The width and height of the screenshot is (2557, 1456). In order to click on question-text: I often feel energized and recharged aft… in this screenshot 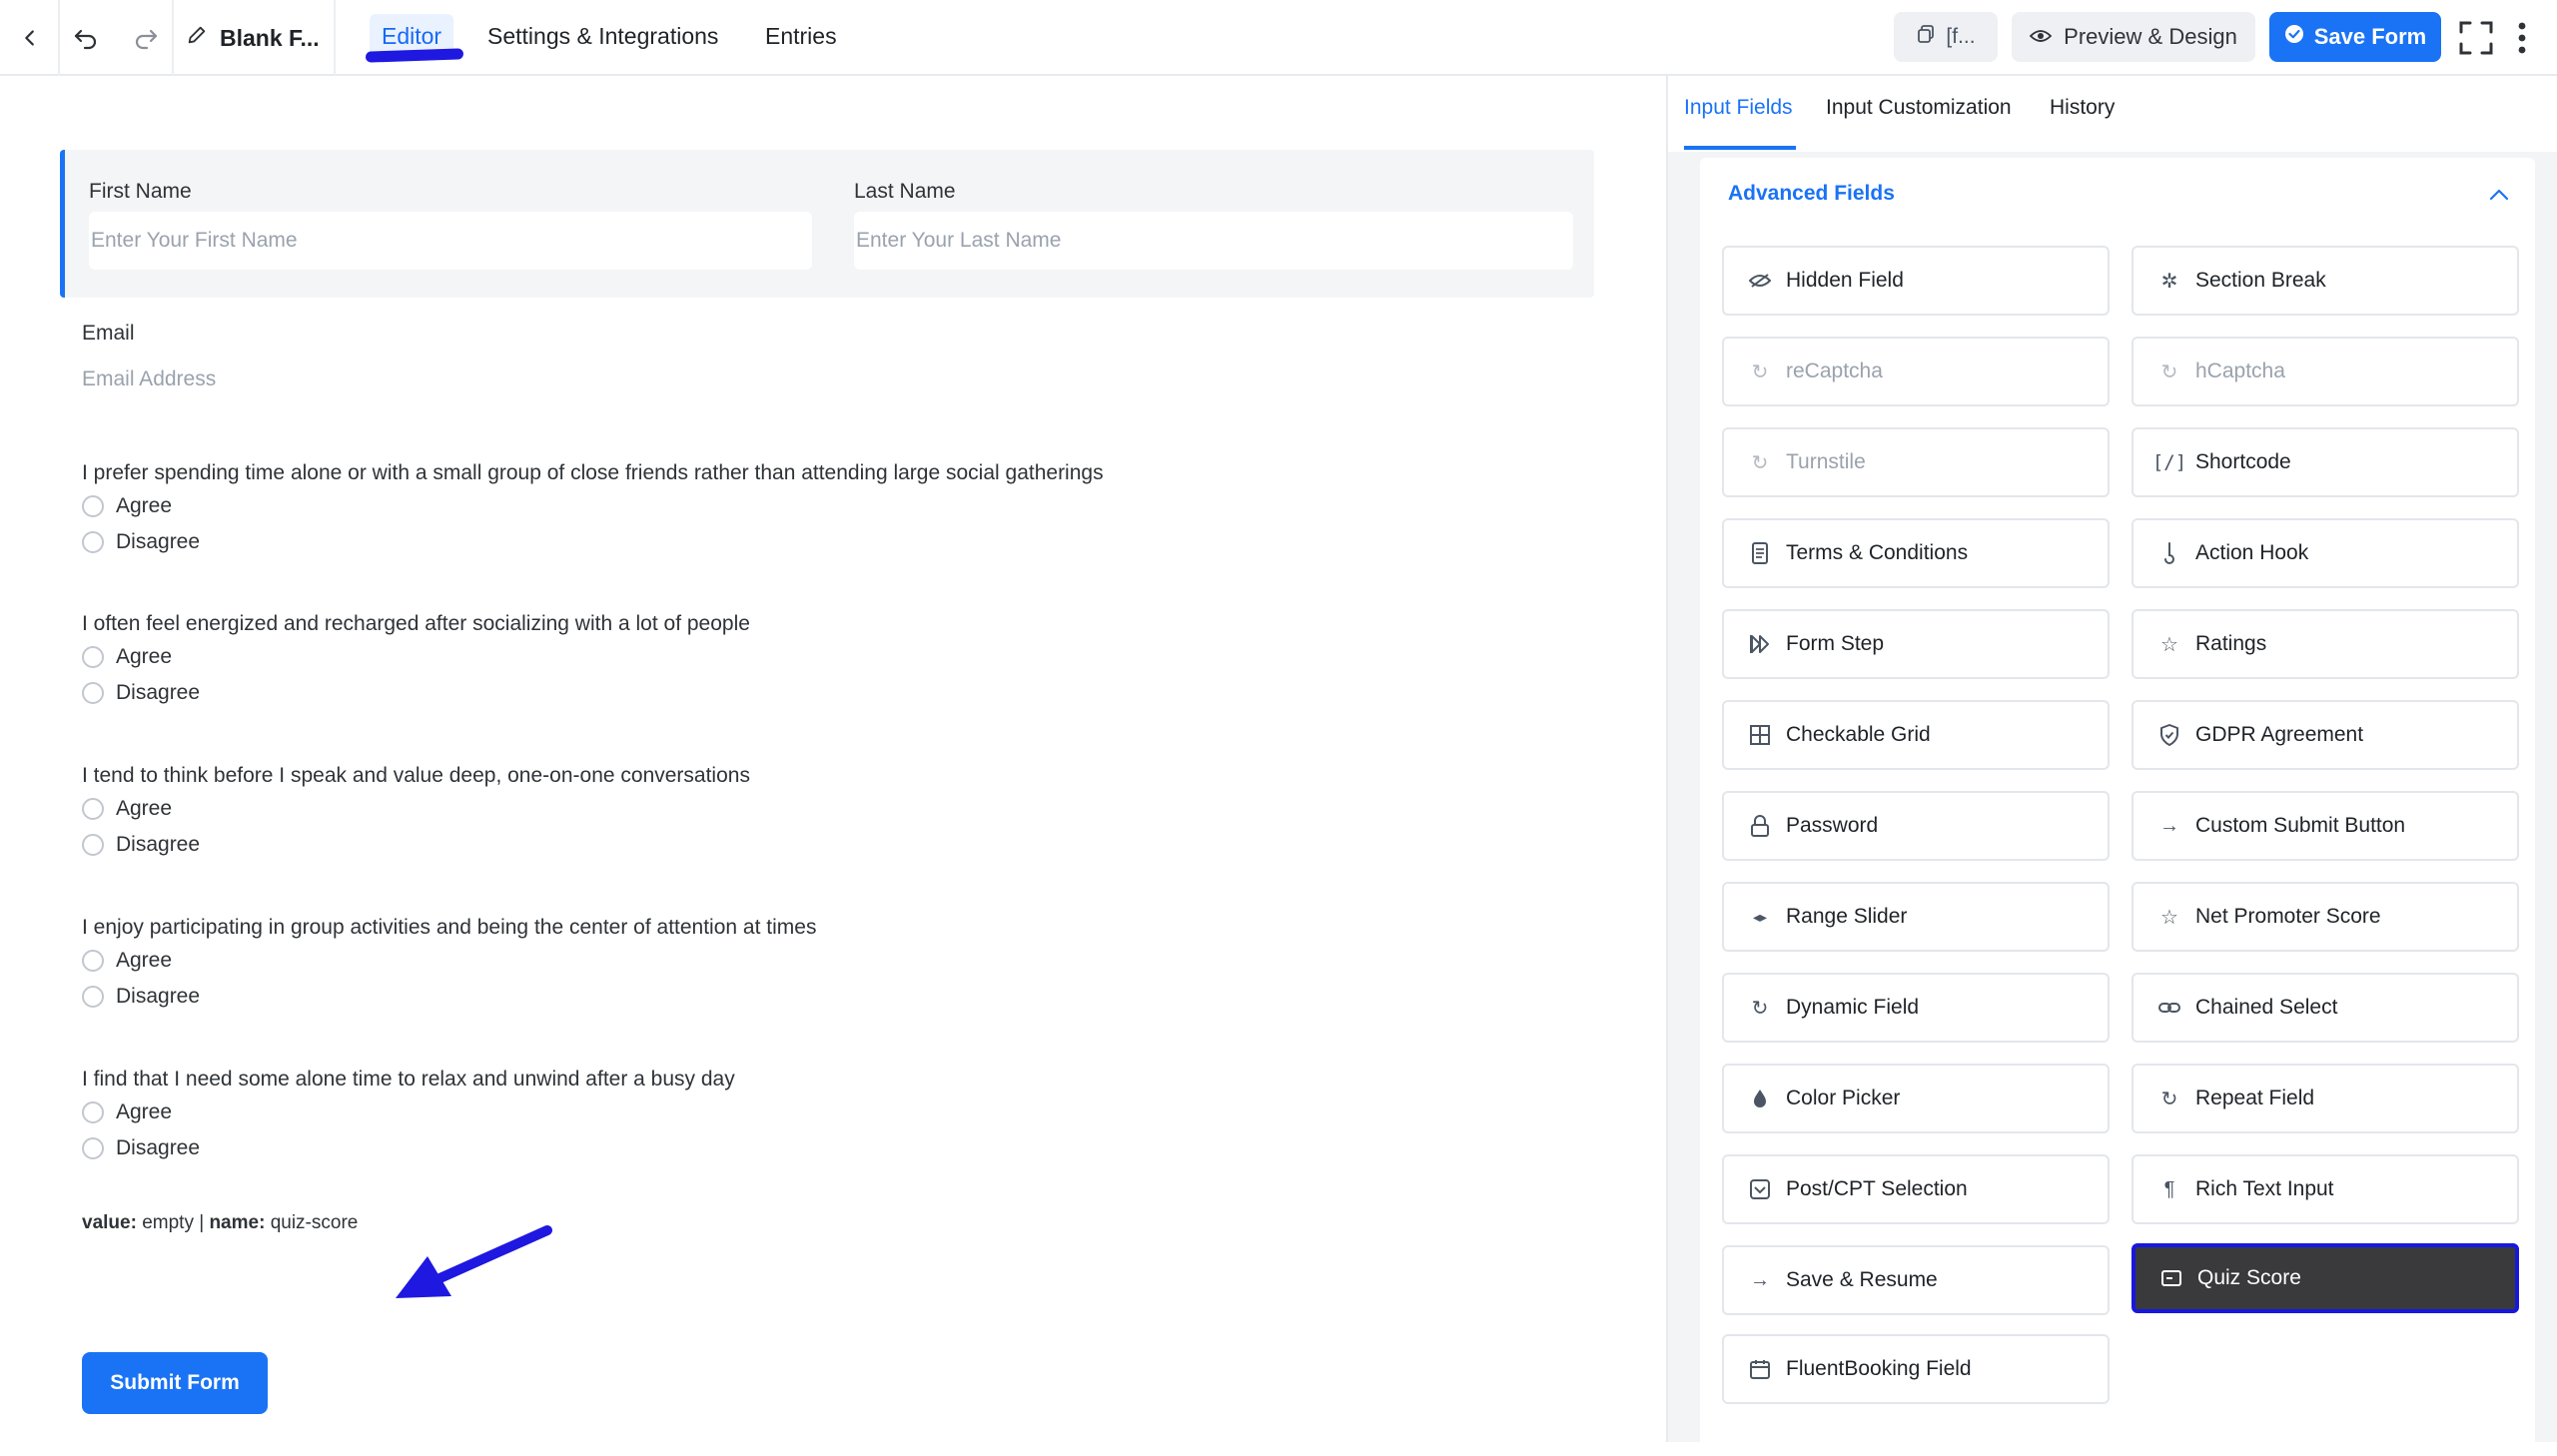, I will do `click(416, 624)`.